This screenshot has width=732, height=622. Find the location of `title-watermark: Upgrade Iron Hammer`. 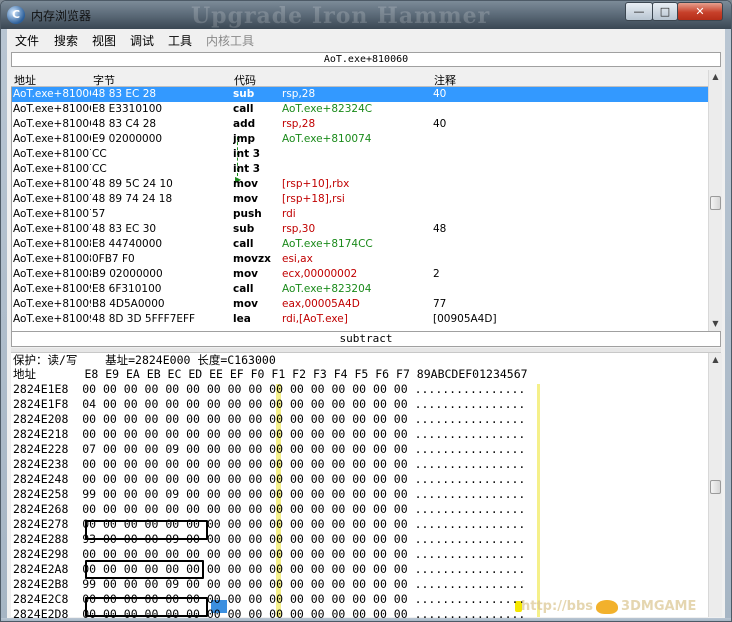

title-watermark: Upgrade Iron Hammer is located at coordinates (341, 16).